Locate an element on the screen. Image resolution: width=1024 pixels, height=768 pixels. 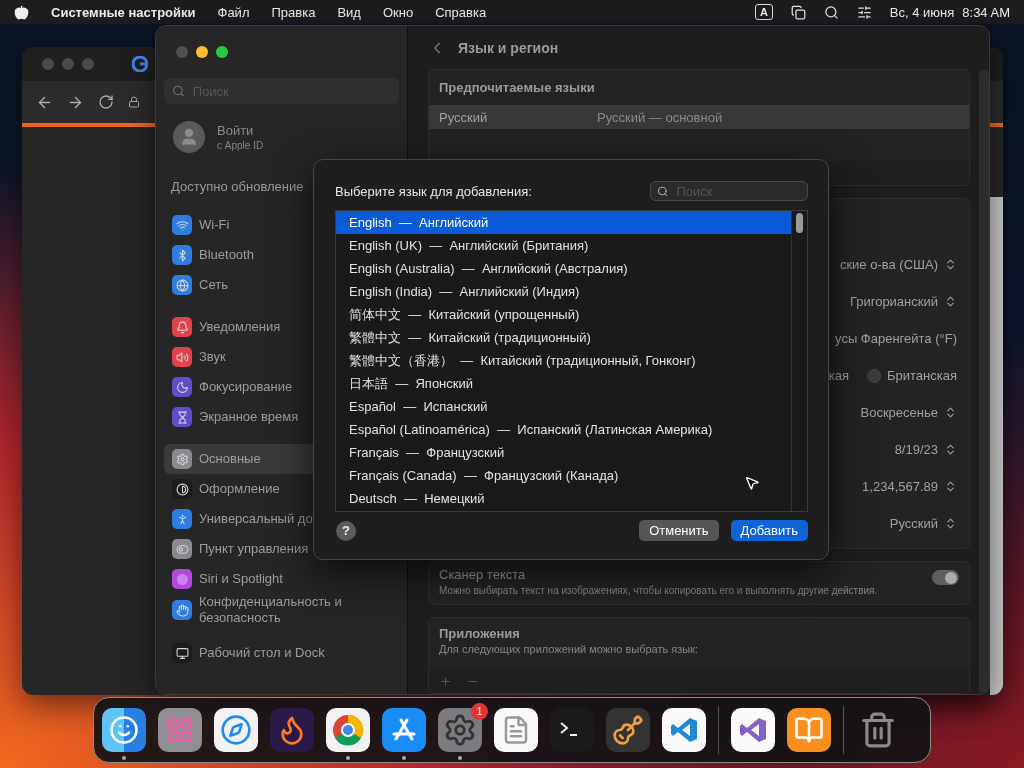
radio-button is located at coordinates (874, 375).